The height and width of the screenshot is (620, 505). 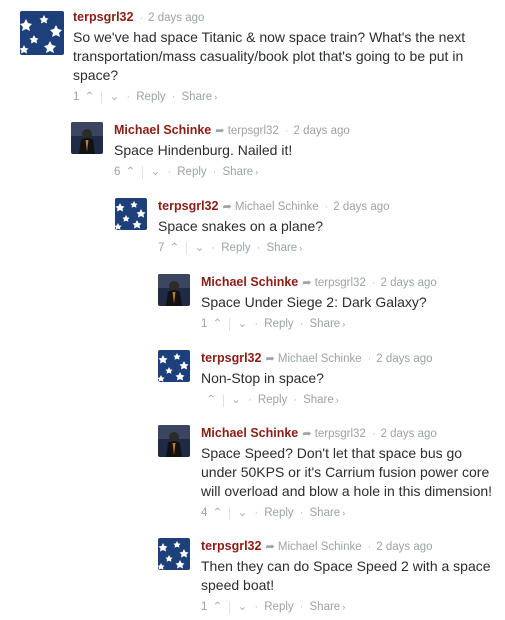 What do you see at coordinates (347, 513) in the screenshot?
I see `comment-footer: 4 ⌃ ⌄ · Reply · Share ›` at bounding box center [347, 513].